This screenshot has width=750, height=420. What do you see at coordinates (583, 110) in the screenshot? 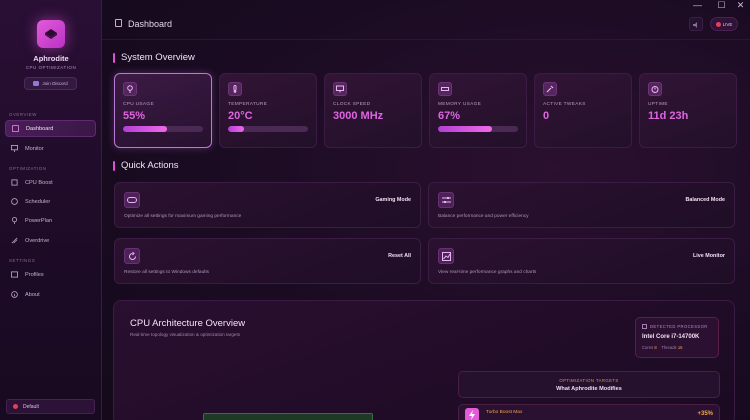
I see `stat-card-active-tweaks: ACTIVE TWEAKS 0` at bounding box center [583, 110].